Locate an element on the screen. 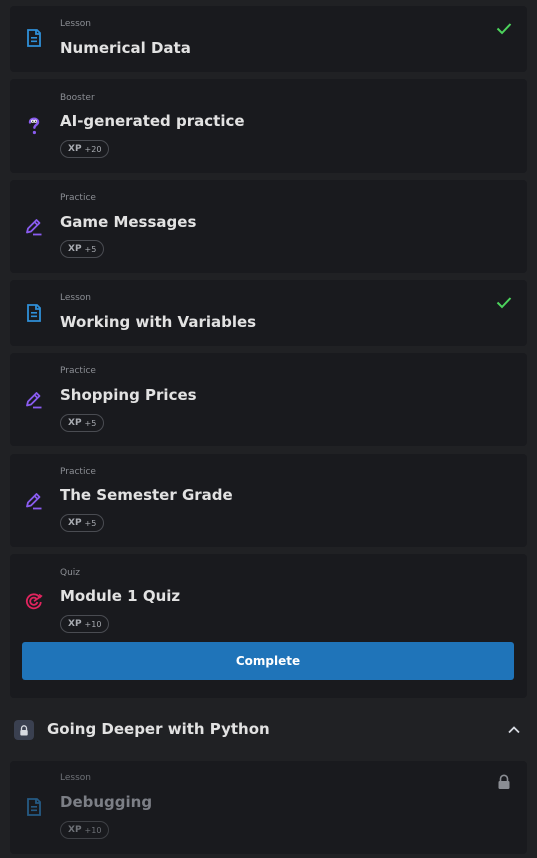 Image resolution: width=537 pixels, height=858 pixels. list-item: Lesson Working with Variables is located at coordinates (268, 313).